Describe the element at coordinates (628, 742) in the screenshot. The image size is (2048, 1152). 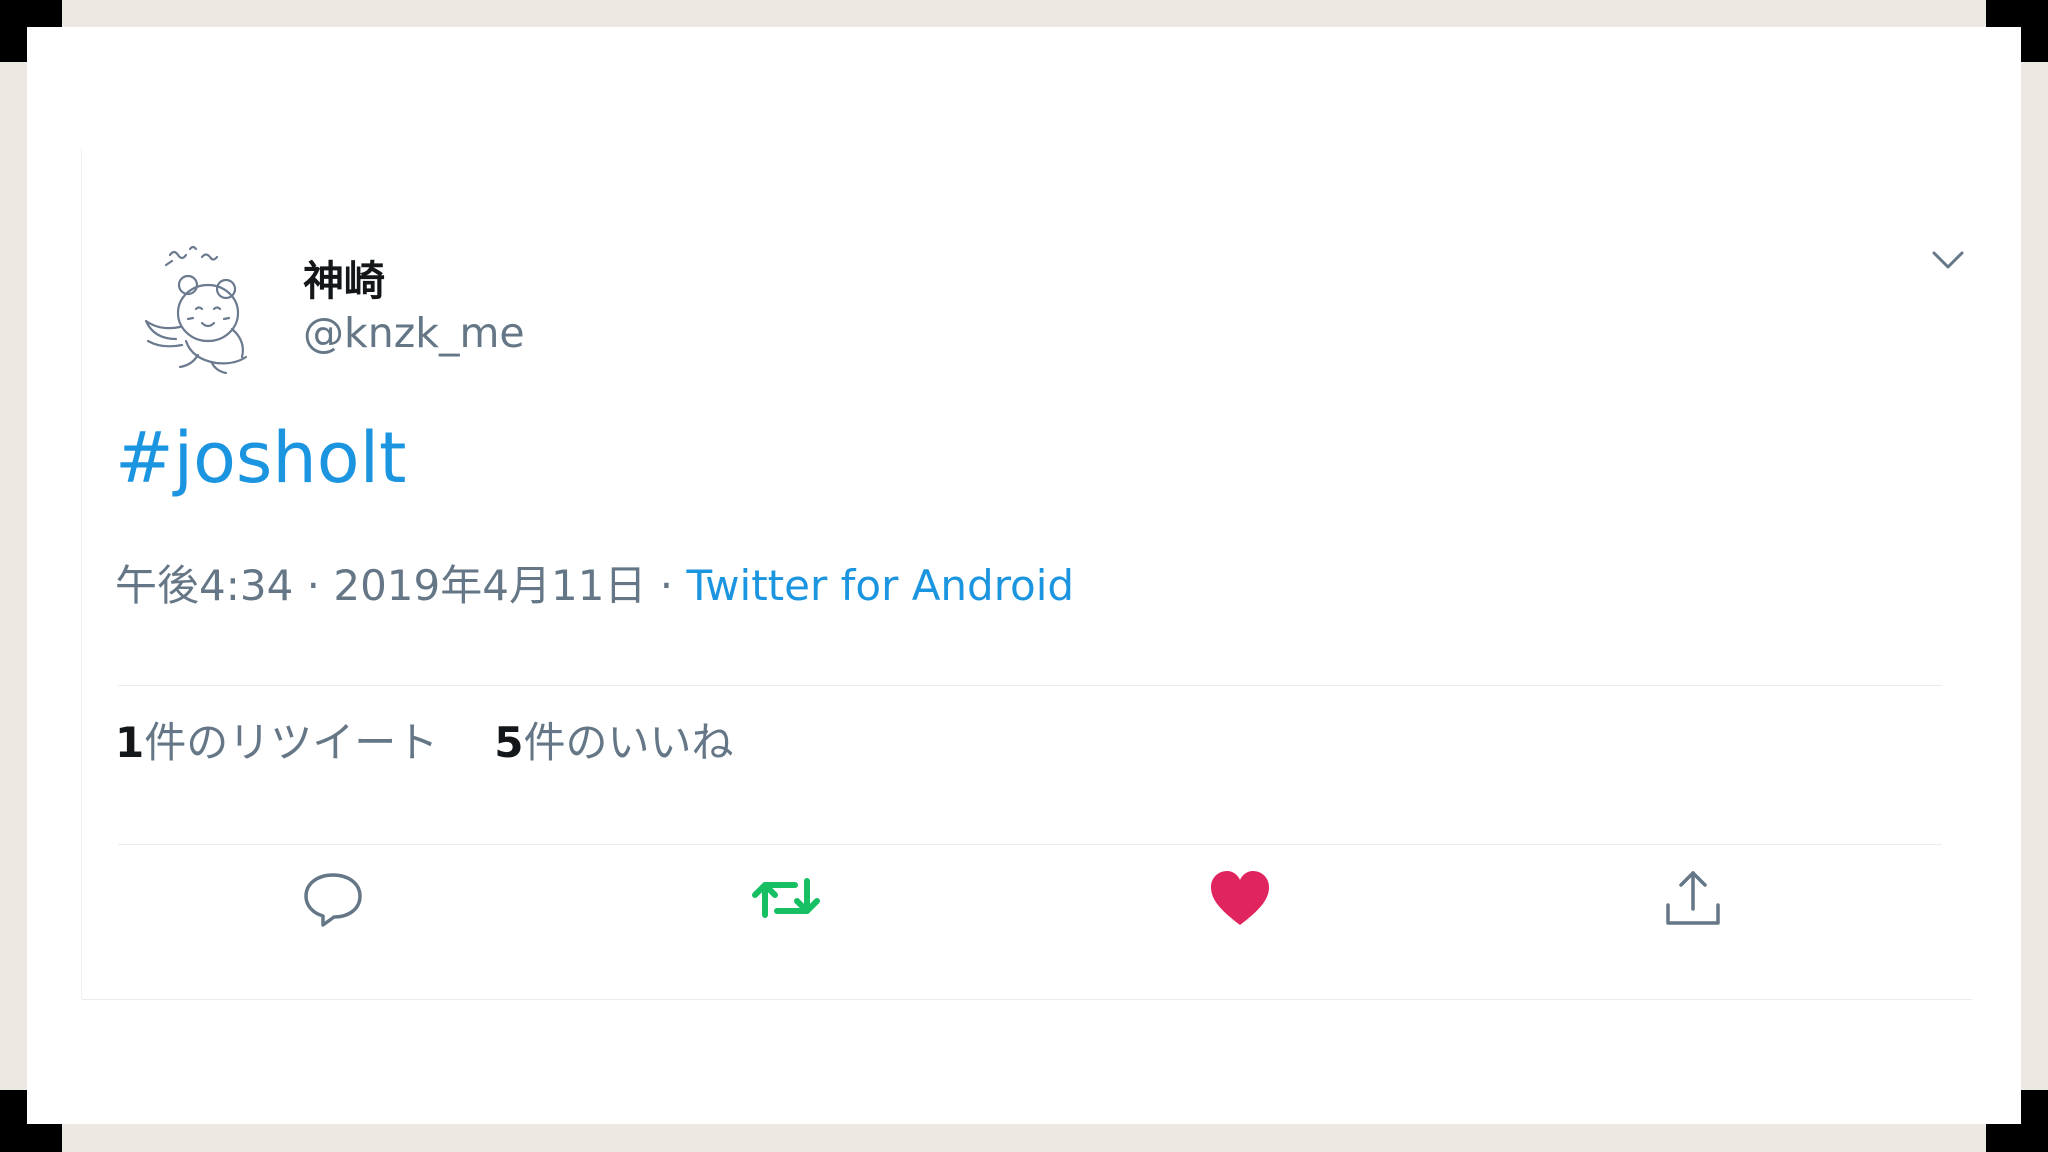
I see `like-label: 件のいいね` at that location.